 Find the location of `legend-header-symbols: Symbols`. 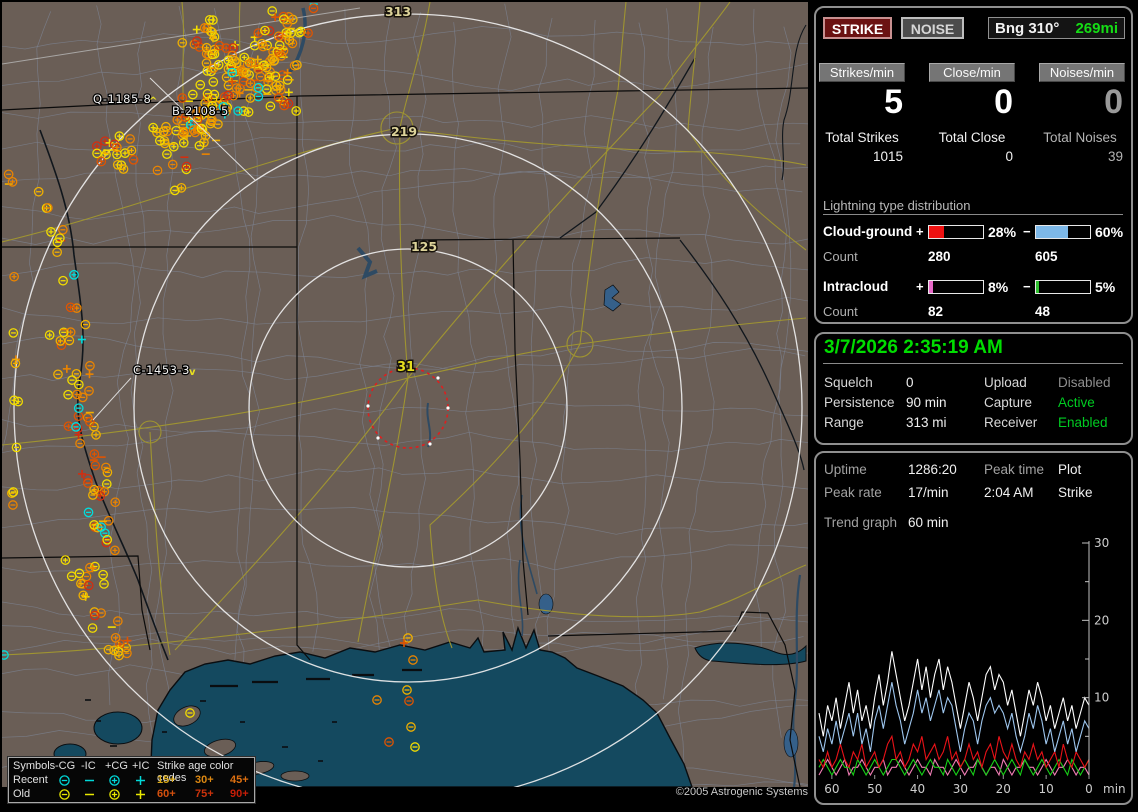

legend-header-symbols: Symbols is located at coordinates (34, 766).